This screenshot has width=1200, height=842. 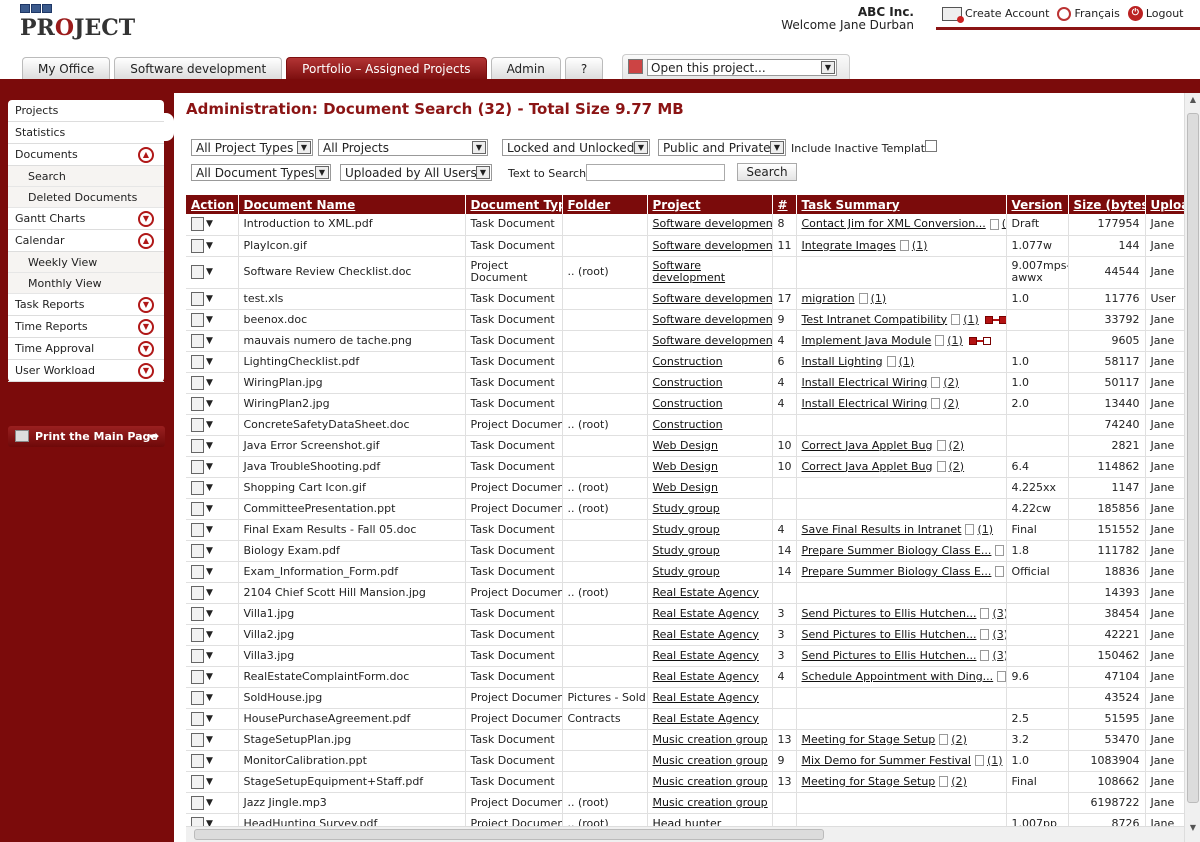 What do you see at coordinates (308, 223) in the screenshot?
I see `document-name: Introduction to XML.pdf` at bounding box center [308, 223].